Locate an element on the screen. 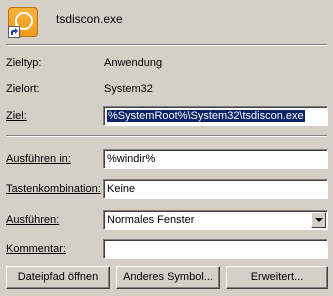 The height and width of the screenshot is (296, 333). workdir-field: %windir% is located at coordinates (215, 159).